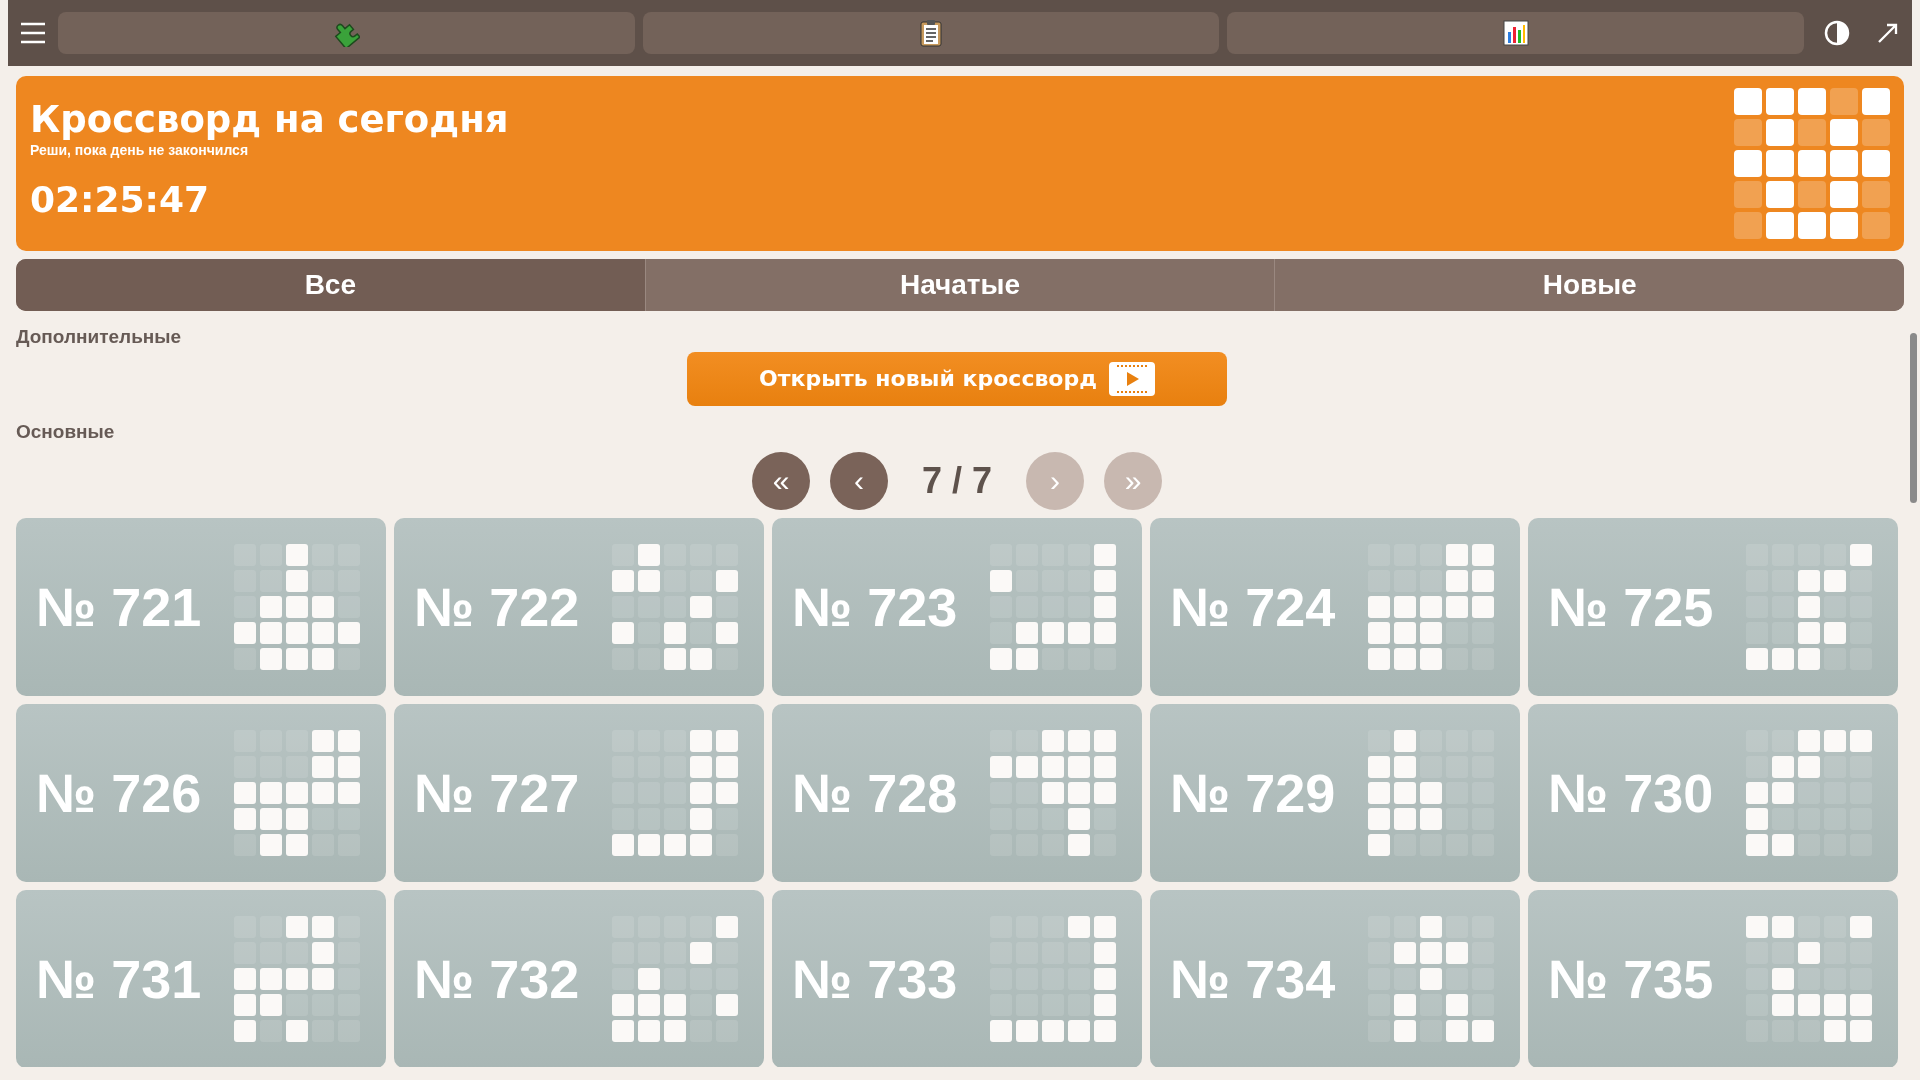  I want to click on countdown-timer: 02:25:47, so click(120, 200).